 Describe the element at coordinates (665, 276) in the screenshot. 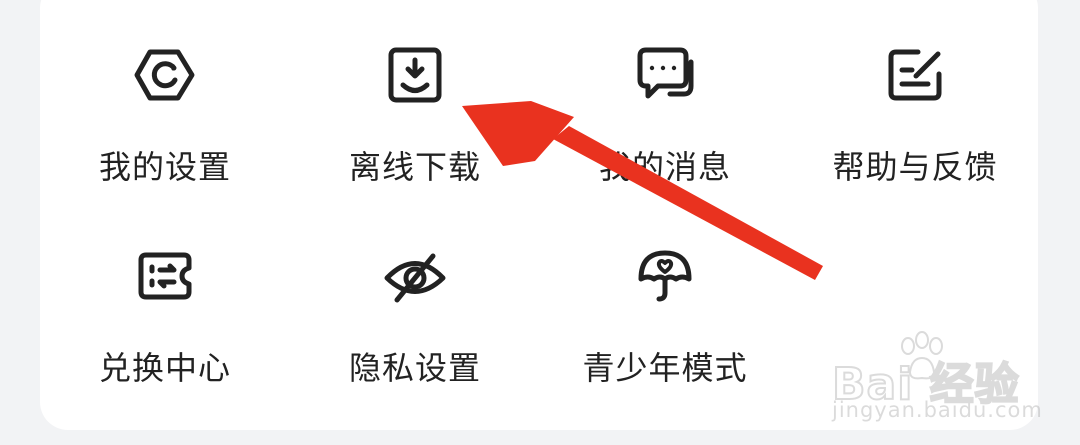

I see `teen-umbrella-icon` at that location.